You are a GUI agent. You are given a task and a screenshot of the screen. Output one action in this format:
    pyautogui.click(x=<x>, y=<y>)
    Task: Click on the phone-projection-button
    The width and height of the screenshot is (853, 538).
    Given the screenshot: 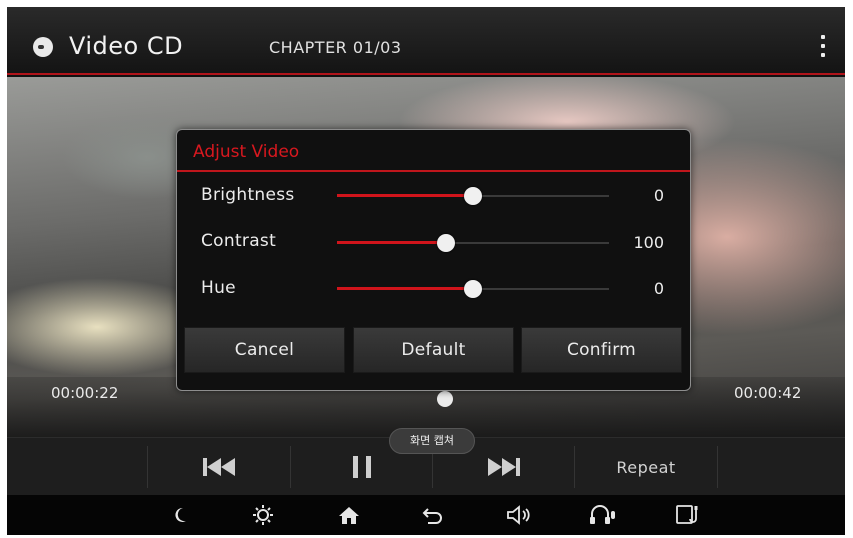 What is the action you would take?
    pyautogui.click(x=689, y=515)
    